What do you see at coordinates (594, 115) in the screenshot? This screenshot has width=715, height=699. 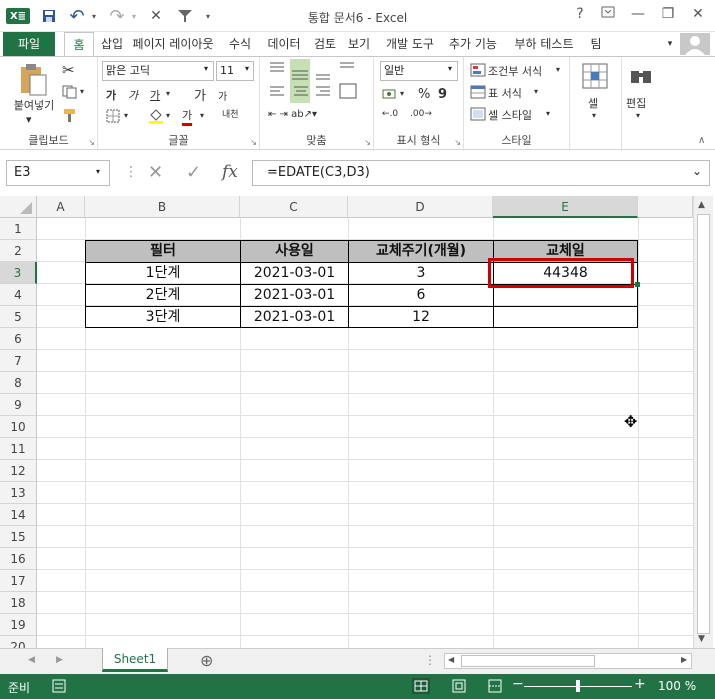 I see `cells-dropdown-icon: ▾` at bounding box center [594, 115].